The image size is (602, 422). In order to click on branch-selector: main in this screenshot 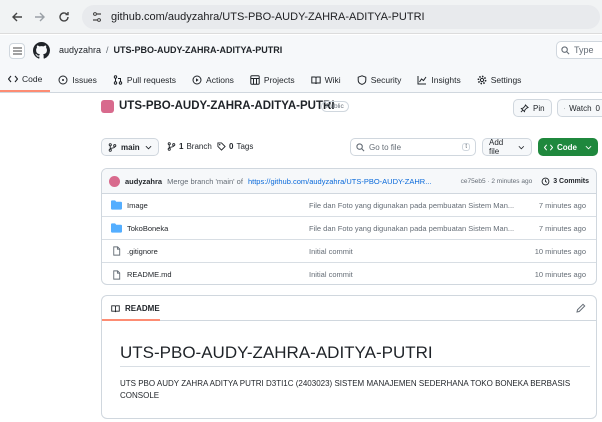, I will do `click(130, 147)`.